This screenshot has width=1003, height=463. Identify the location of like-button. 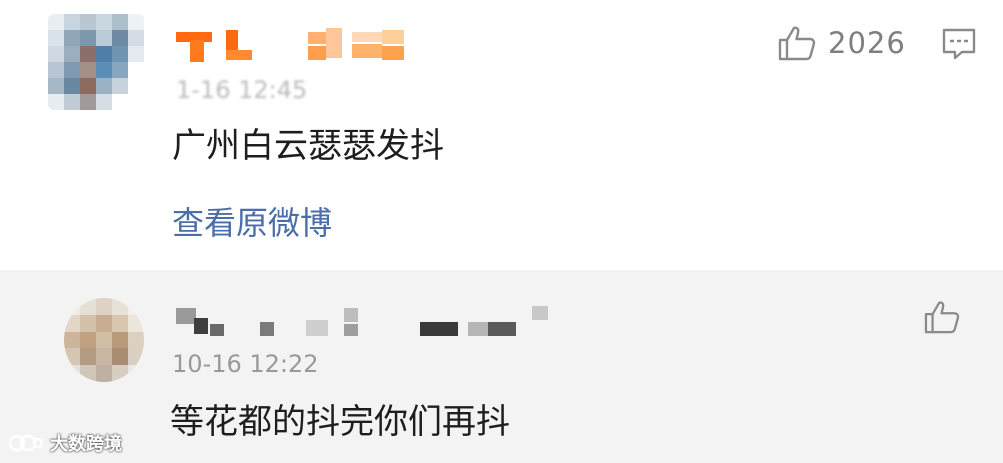
(942, 317).